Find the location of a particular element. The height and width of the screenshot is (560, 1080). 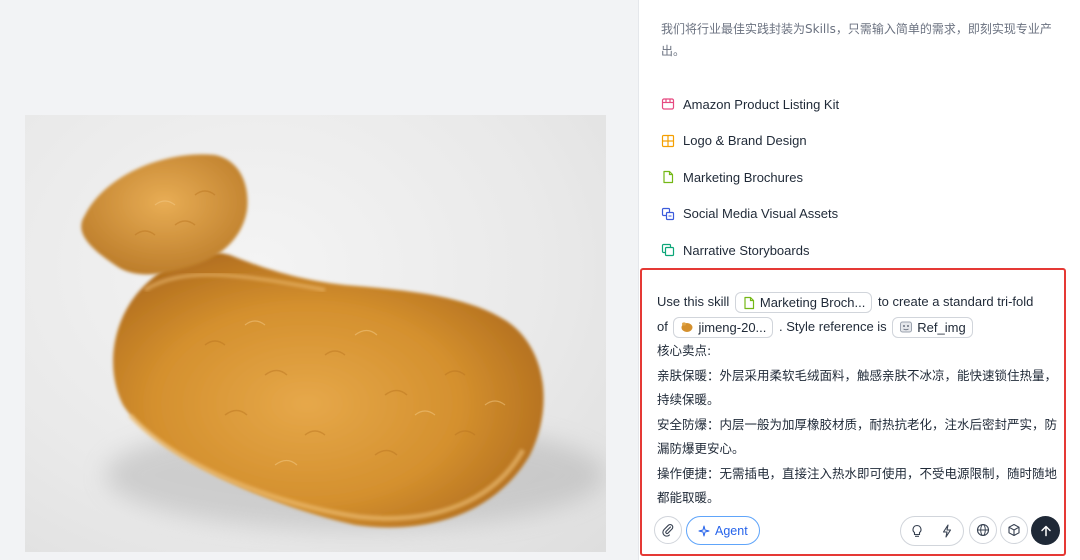

skill-item-label: Marketing Brochures is located at coordinates (743, 177).